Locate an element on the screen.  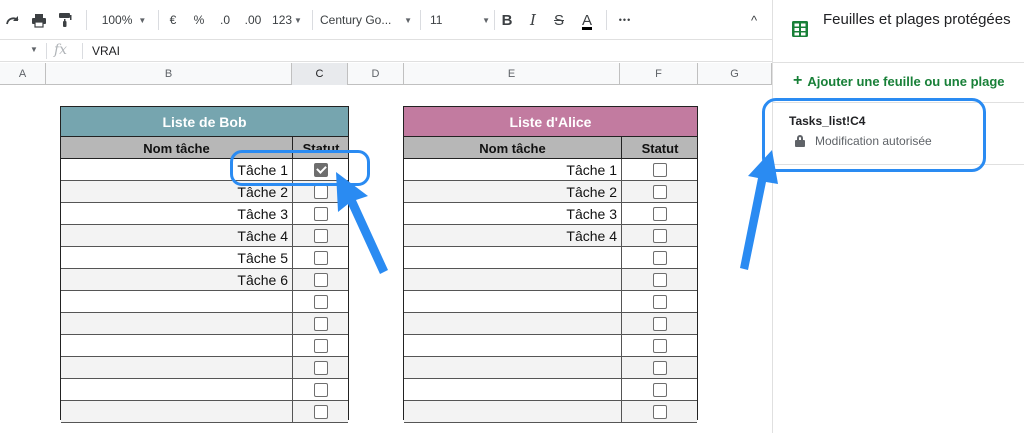
column-label-name: Nom tâche is located at coordinates (512, 148).